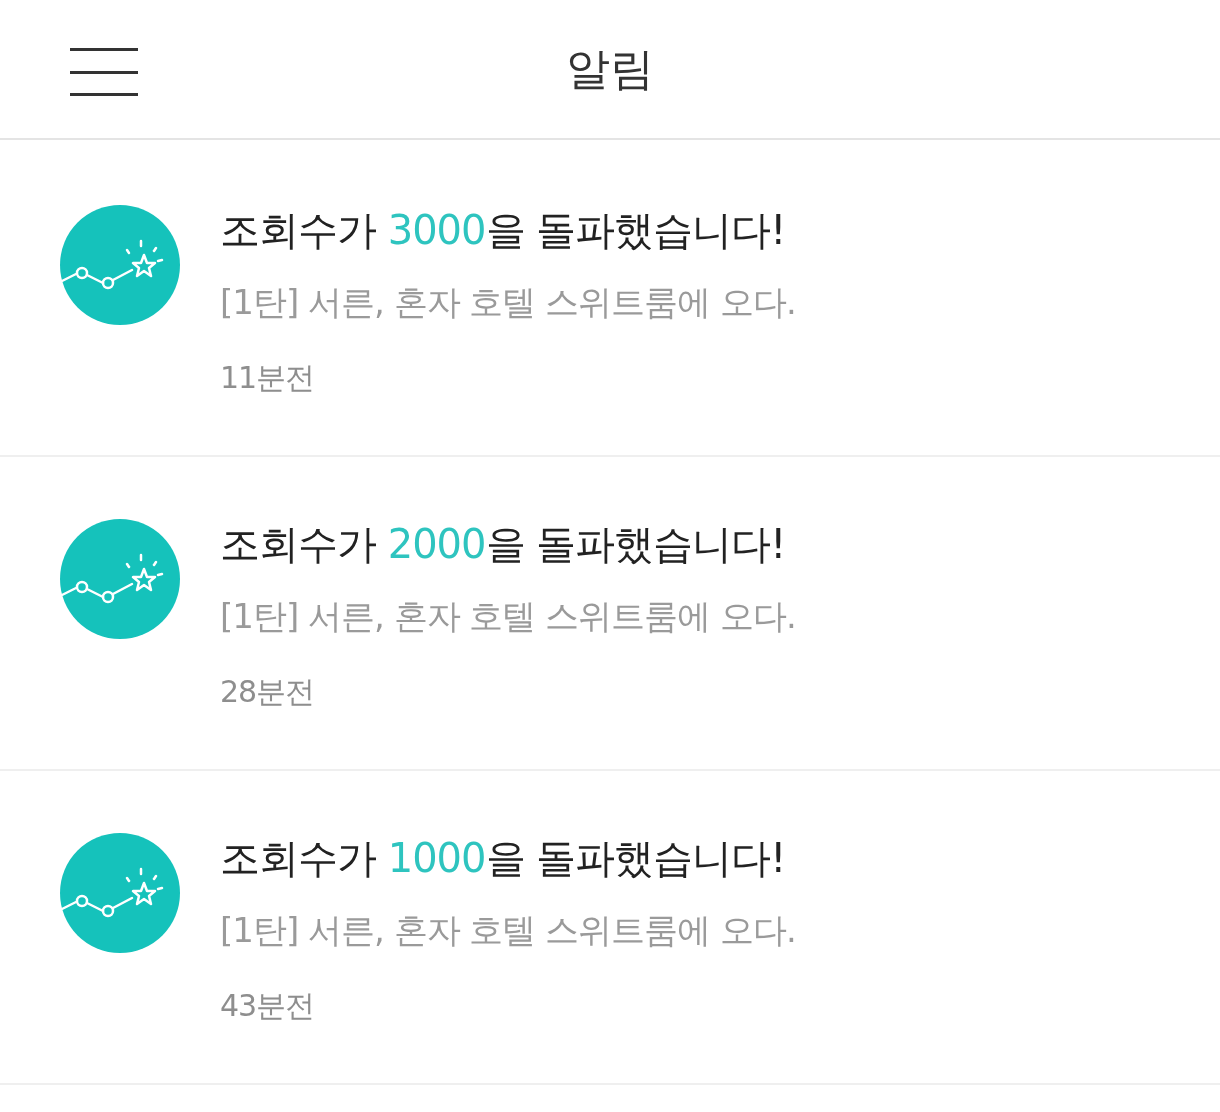 The image size is (1220, 1112). I want to click on timestamp: 11분전, so click(268, 378).